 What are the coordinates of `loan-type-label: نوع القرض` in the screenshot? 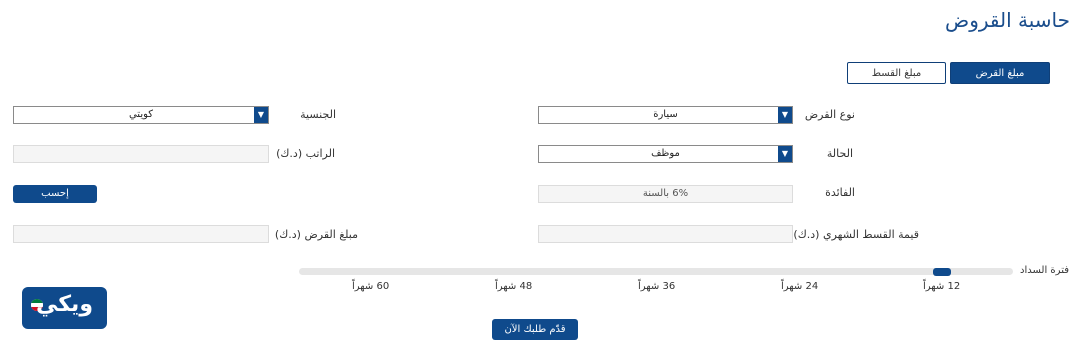 It's located at (829, 114).